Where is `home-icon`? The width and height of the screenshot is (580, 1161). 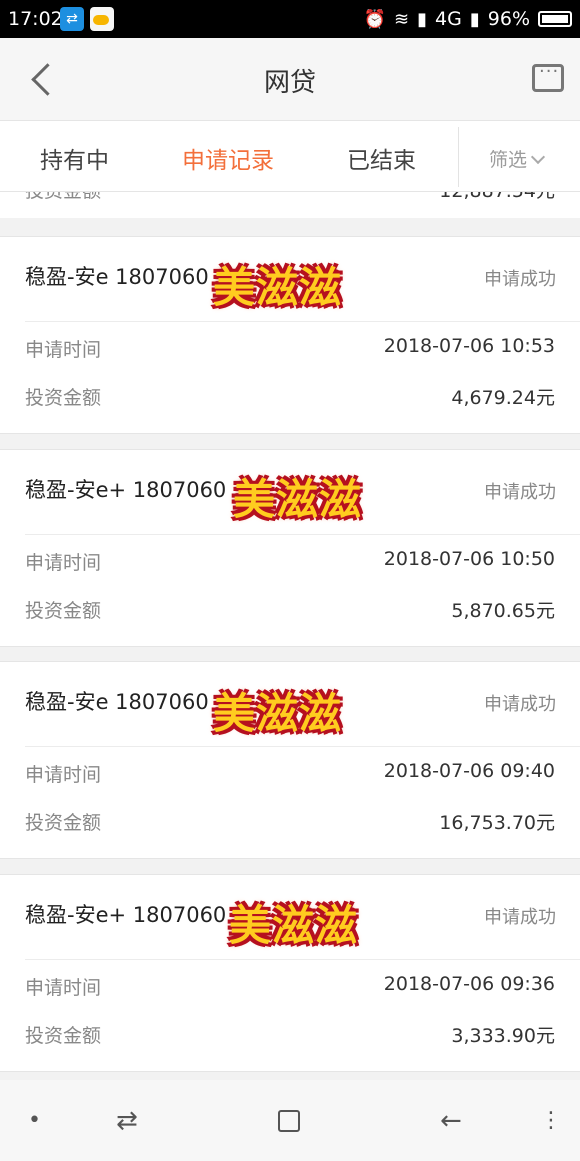
home-icon is located at coordinates (289, 1121).